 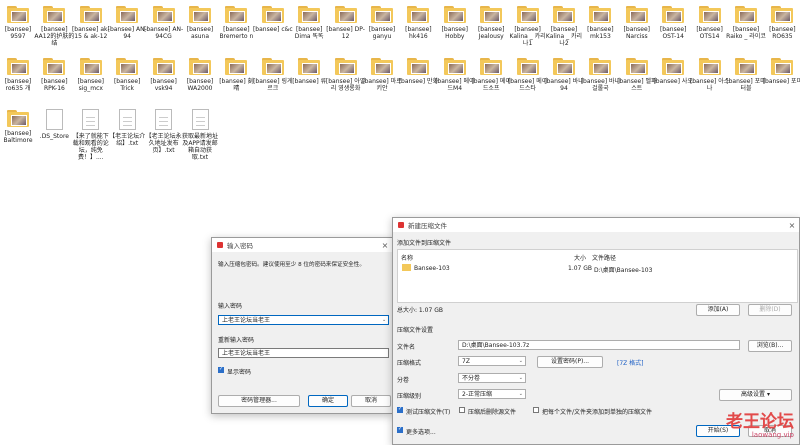 What do you see at coordinates (54, 124) in the screenshot?
I see `file-item: .DS_Store` at bounding box center [54, 124].